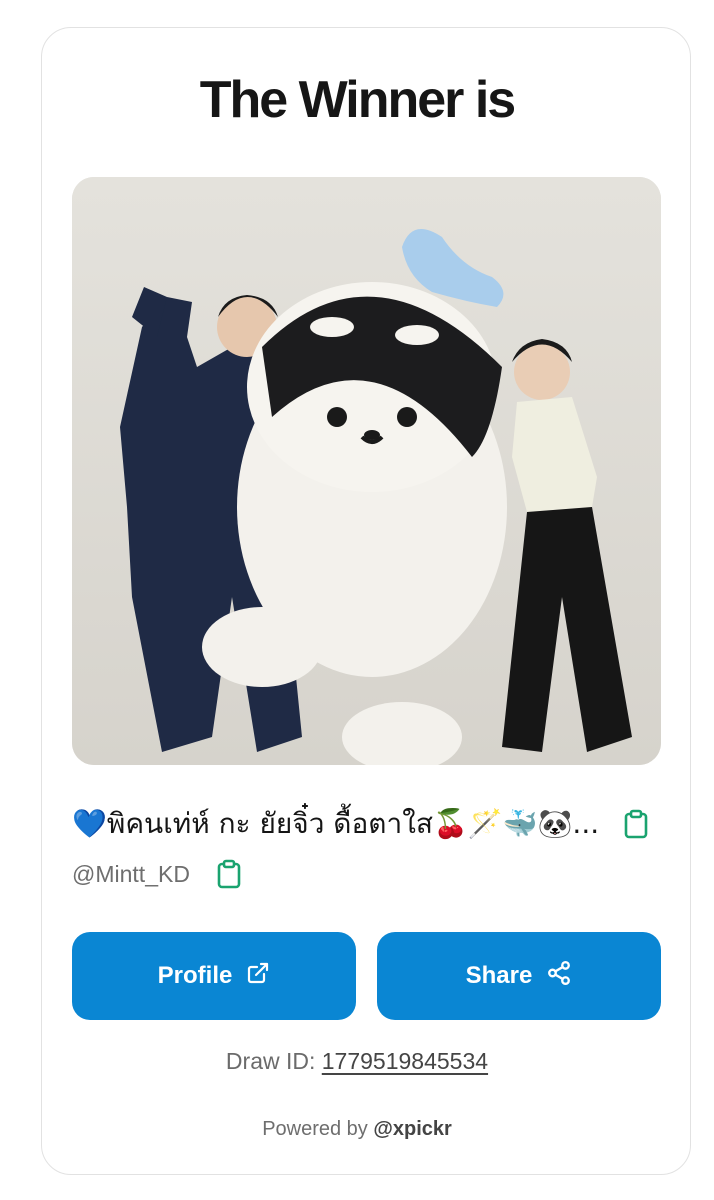  I want to click on page-title: The Winner is, so click(357, 100).